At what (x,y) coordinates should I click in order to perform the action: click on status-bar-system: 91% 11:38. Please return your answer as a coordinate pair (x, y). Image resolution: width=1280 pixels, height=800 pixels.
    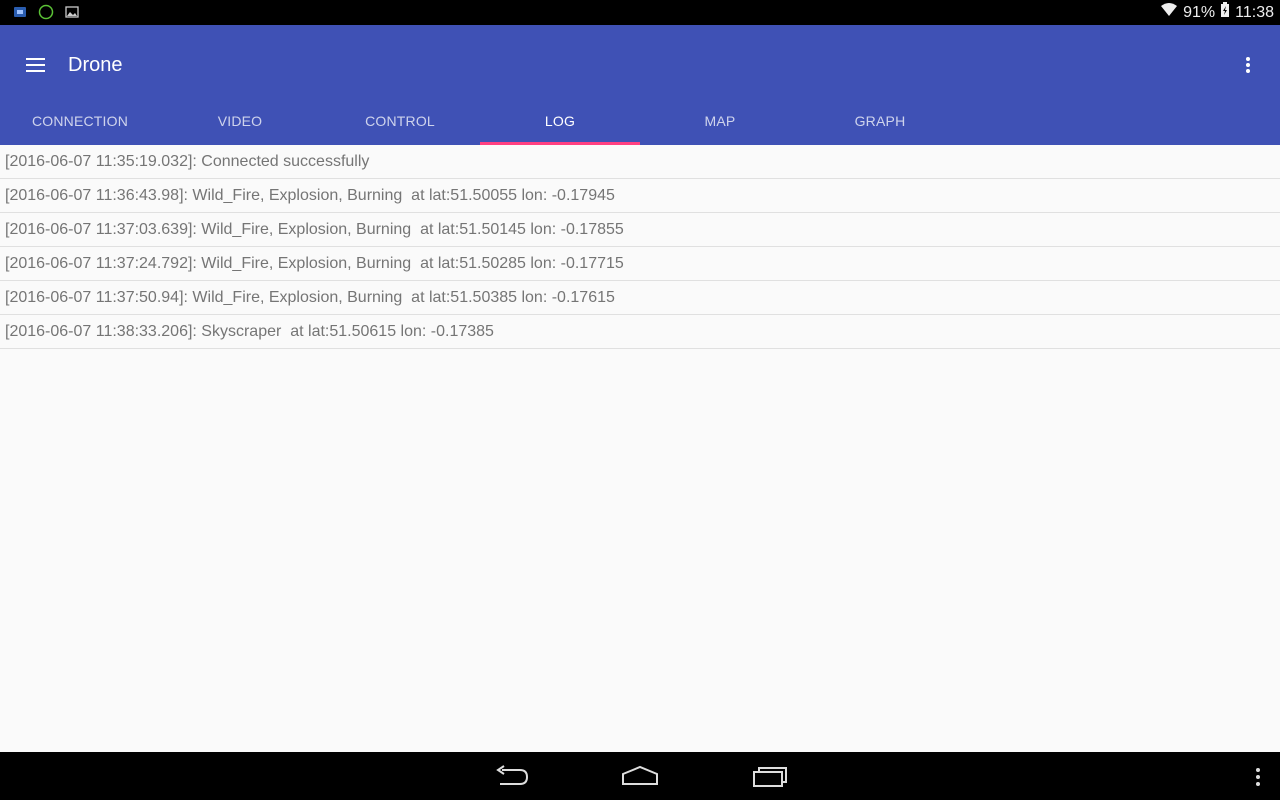
    Looking at the image, I should click on (1217, 12).